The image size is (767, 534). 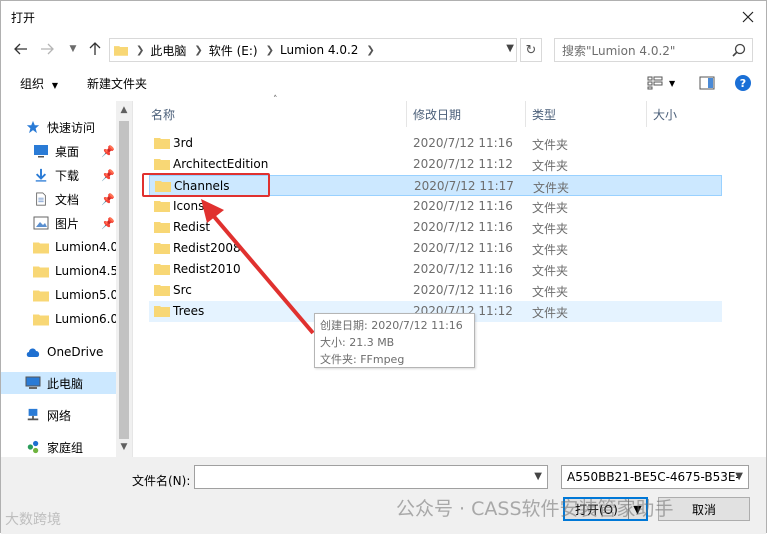 I want to click on sidebar-item-lumion45: Lumion4.5, so click(x=60, y=271).